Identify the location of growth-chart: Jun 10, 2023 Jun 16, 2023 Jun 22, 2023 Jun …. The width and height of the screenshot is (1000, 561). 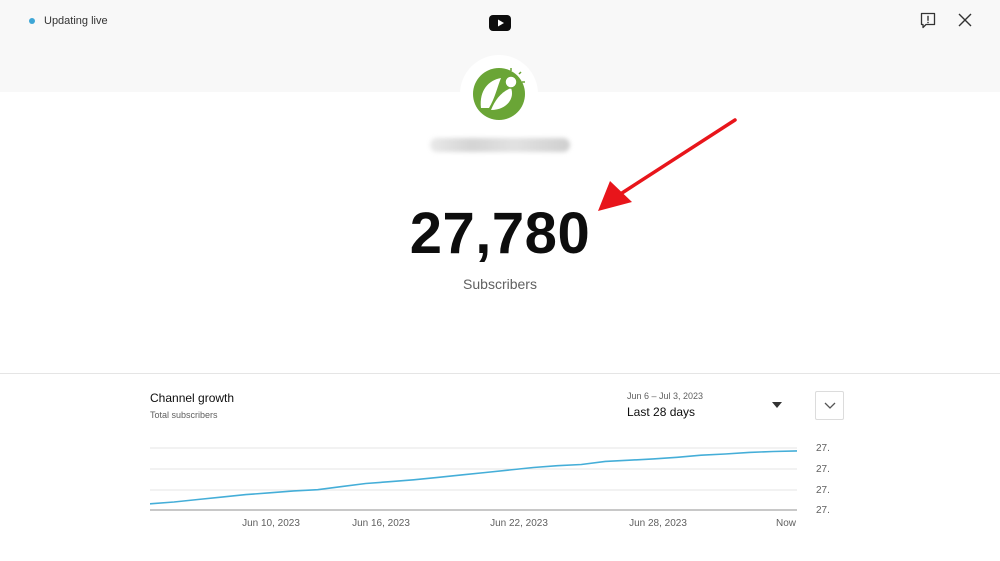
(490, 486).